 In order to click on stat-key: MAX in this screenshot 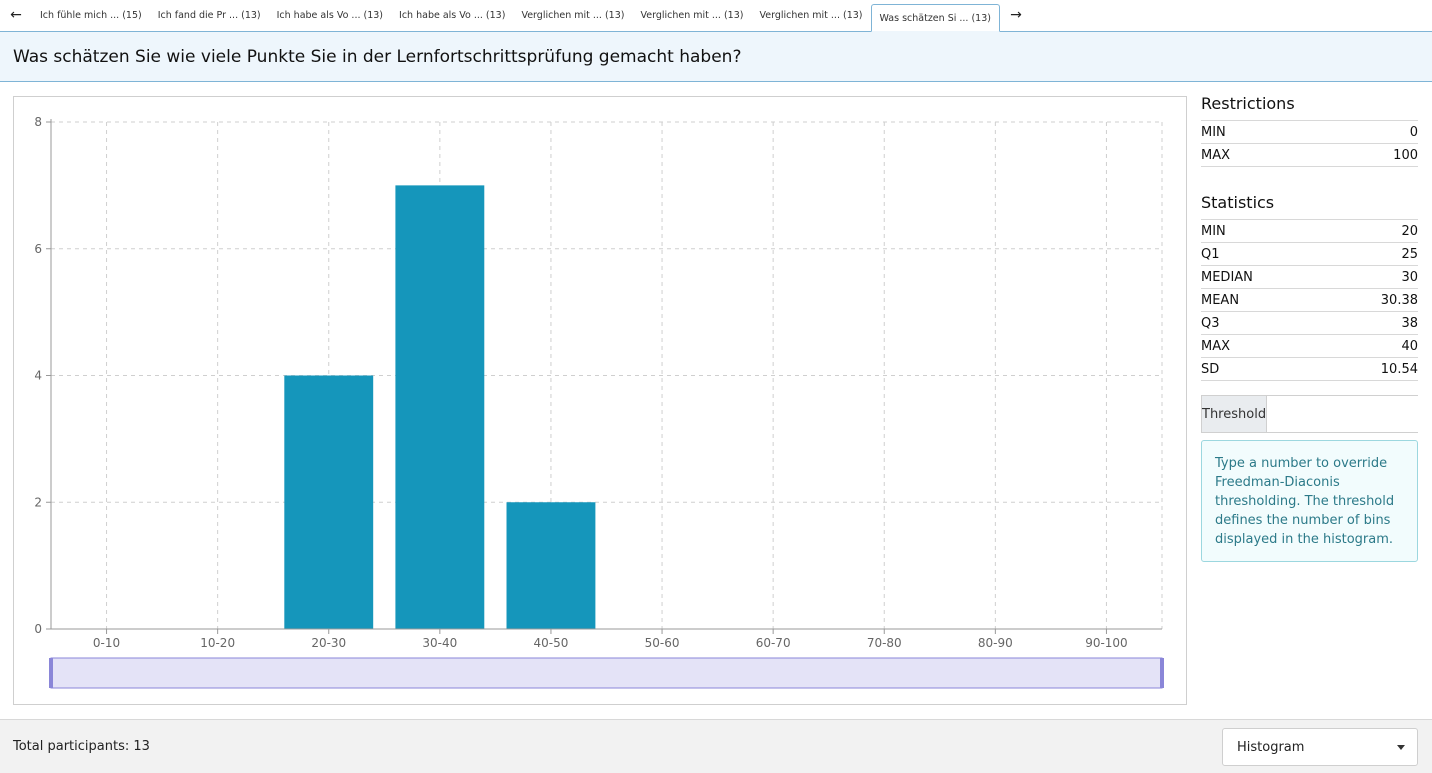, I will do `click(1216, 346)`.